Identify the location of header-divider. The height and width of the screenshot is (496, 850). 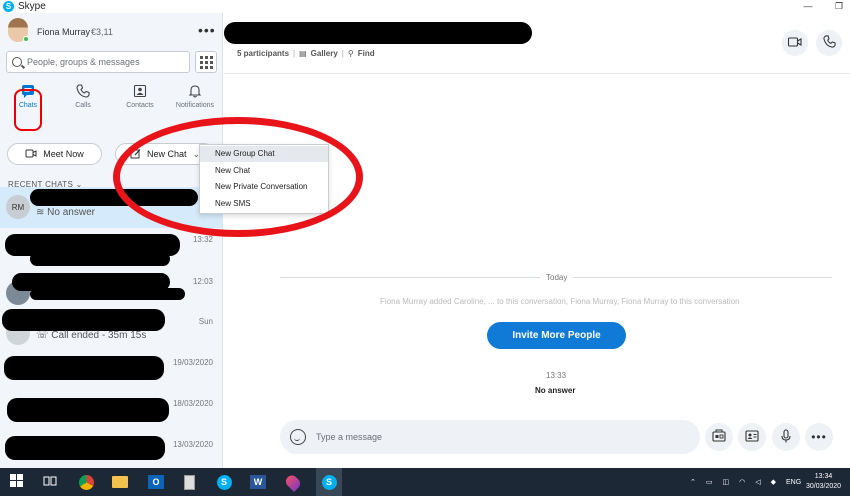
(537, 73).